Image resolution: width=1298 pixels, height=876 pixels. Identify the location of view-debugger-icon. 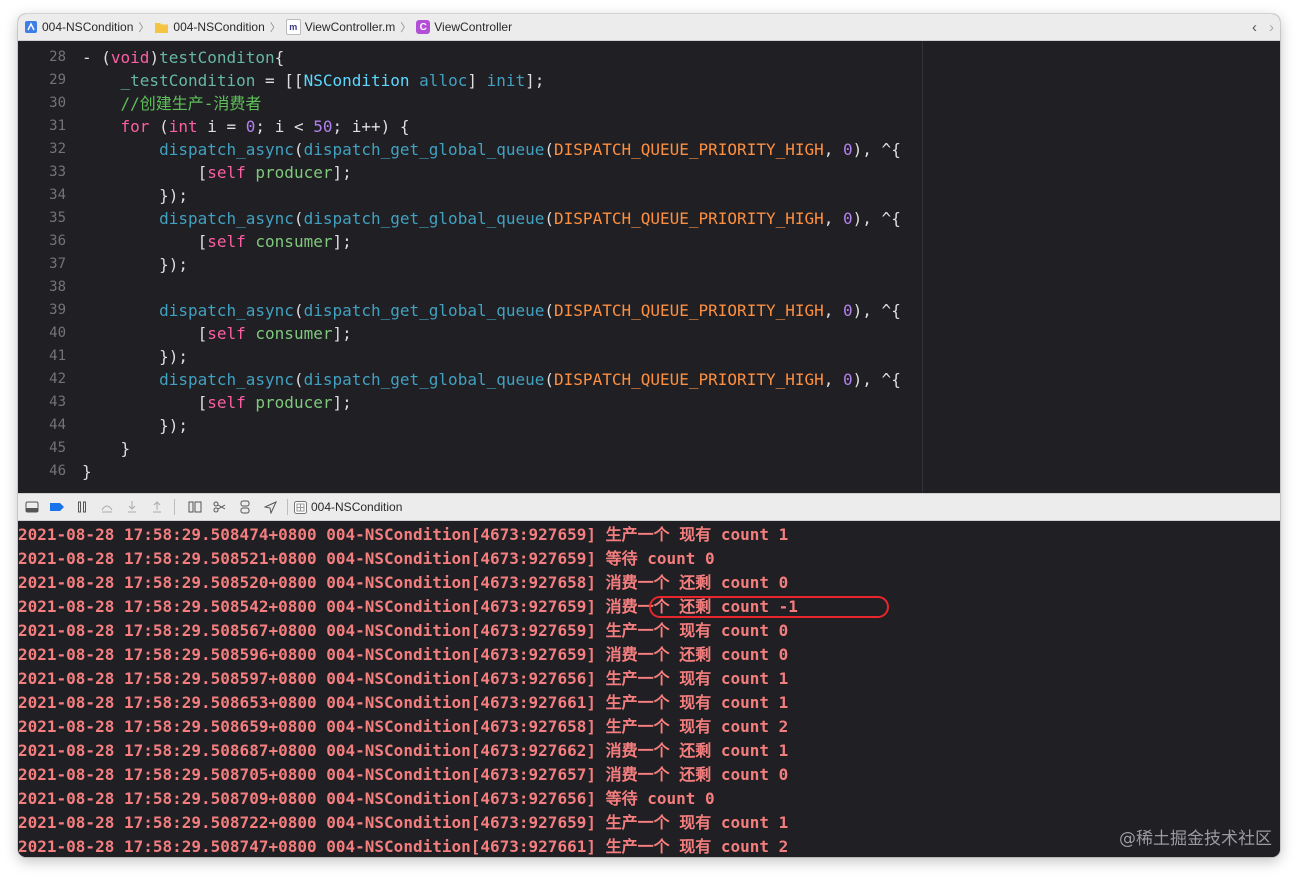
(195, 507).